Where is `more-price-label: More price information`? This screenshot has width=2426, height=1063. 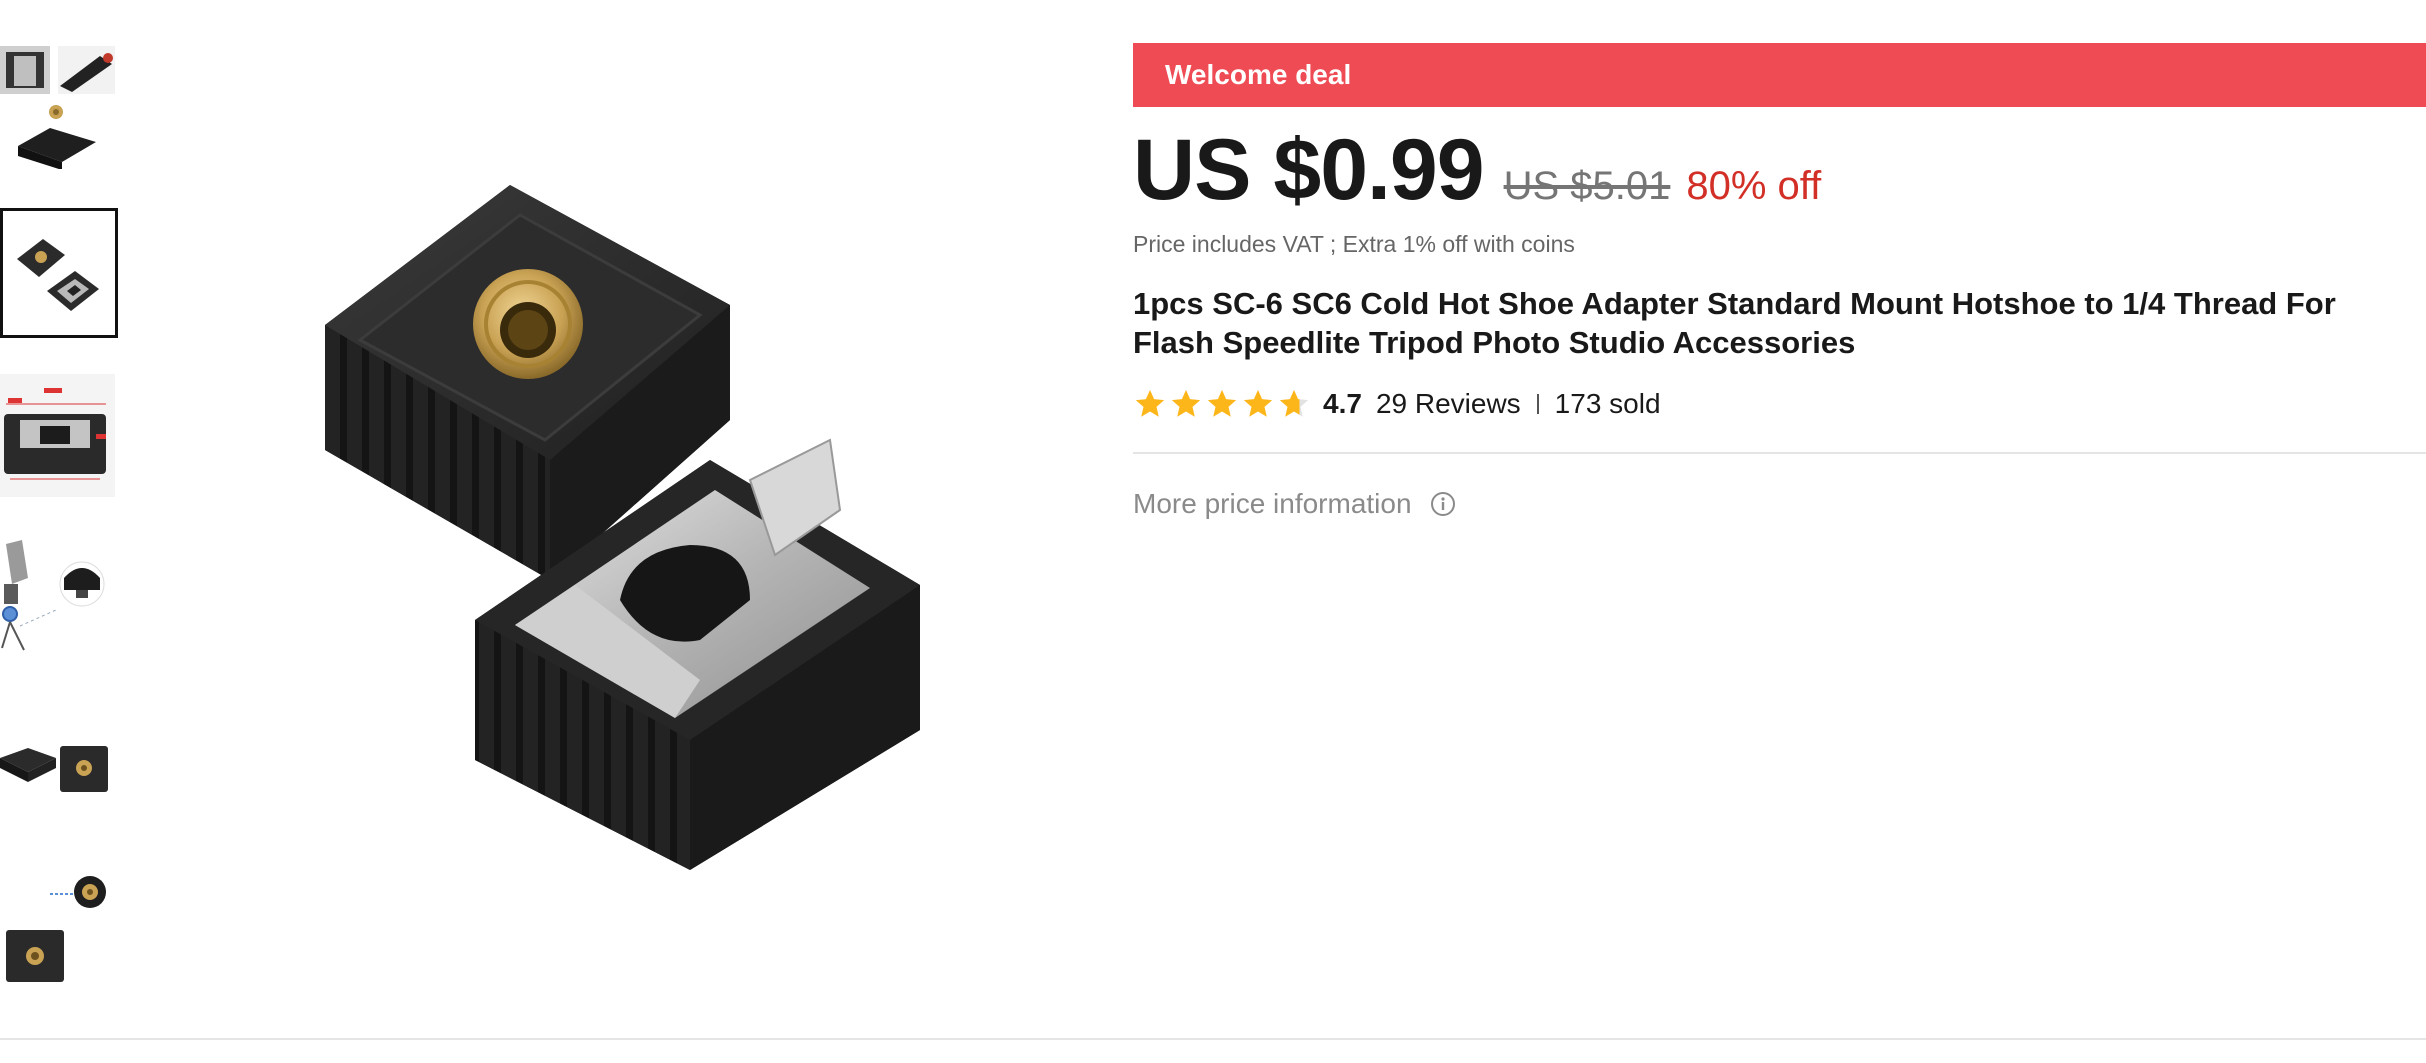 more-price-label: More price information is located at coordinates (1272, 503).